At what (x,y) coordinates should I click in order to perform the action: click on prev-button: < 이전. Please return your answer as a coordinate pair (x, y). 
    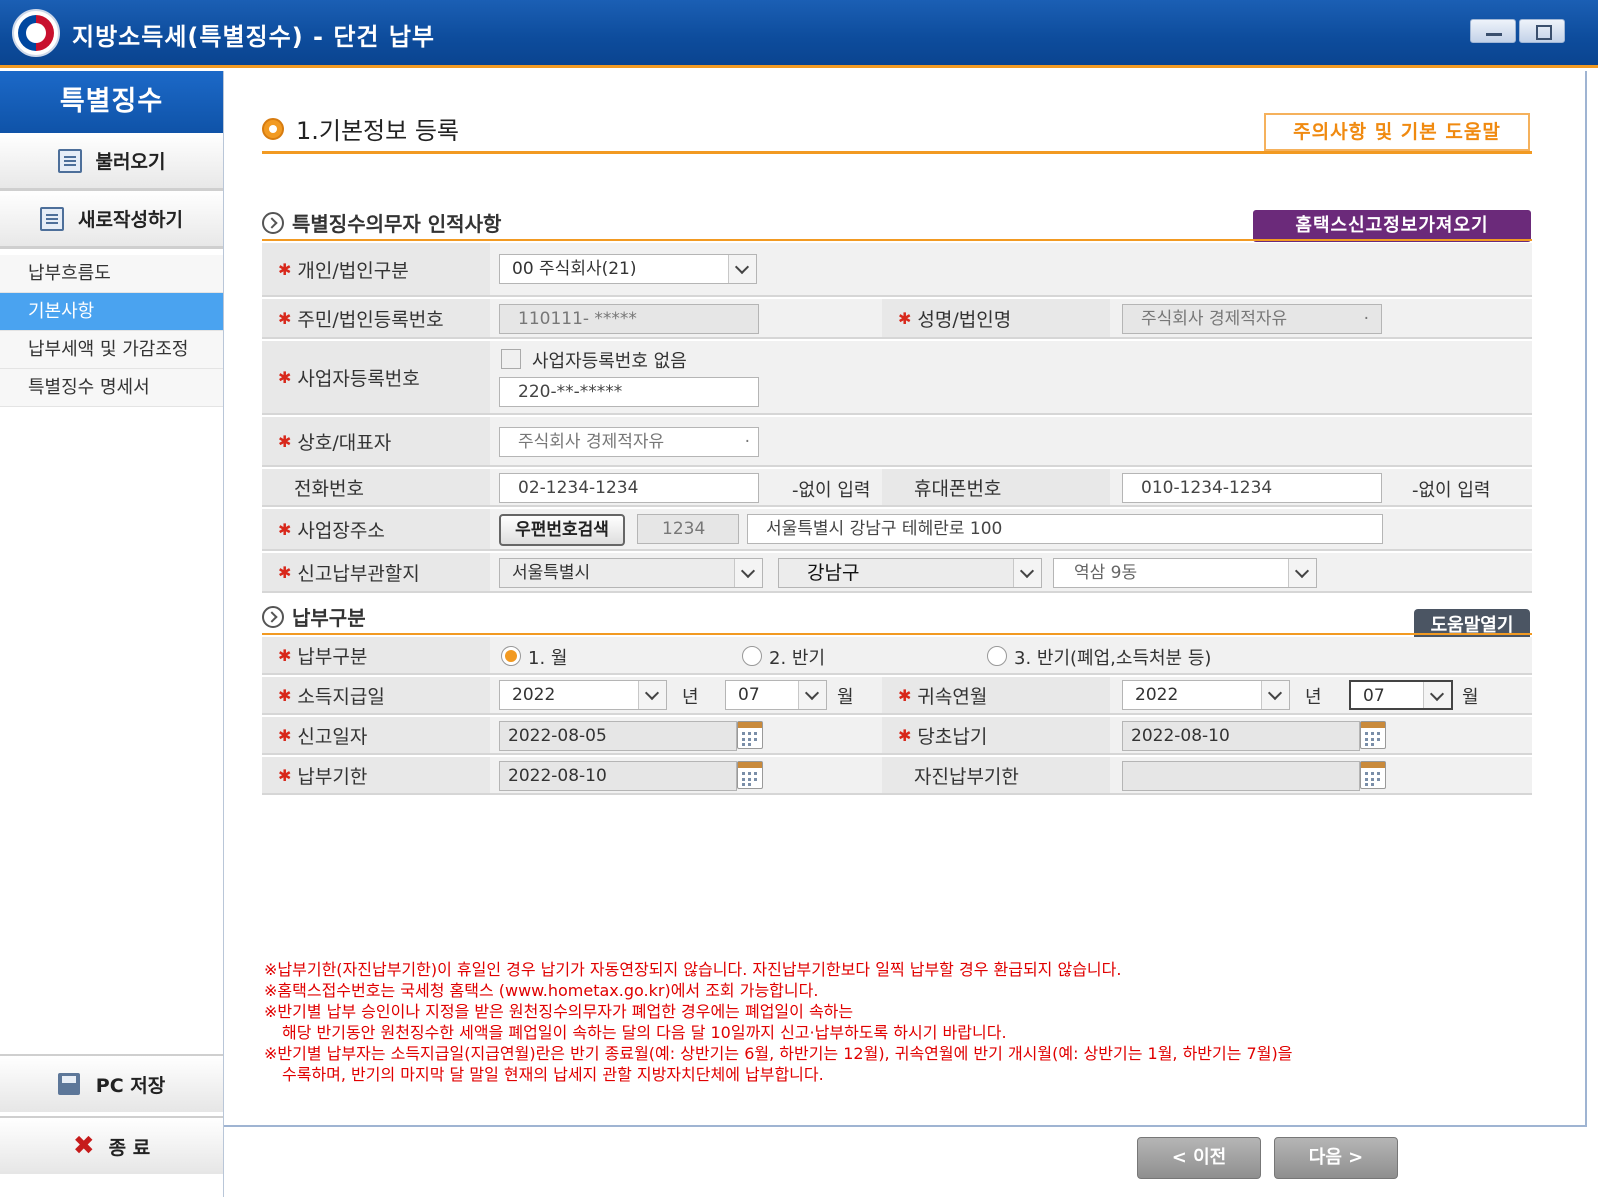
    Looking at the image, I should click on (1199, 1158).